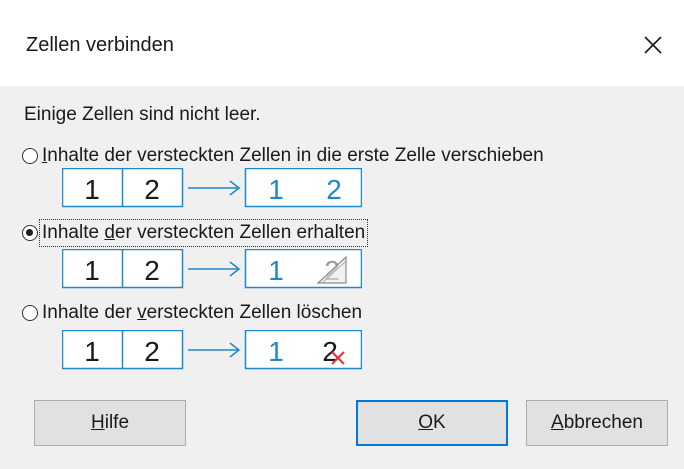 This screenshot has width=684, height=469. Describe the element at coordinates (334, 189) in the screenshot. I see `cell-after-2: 2` at that location.